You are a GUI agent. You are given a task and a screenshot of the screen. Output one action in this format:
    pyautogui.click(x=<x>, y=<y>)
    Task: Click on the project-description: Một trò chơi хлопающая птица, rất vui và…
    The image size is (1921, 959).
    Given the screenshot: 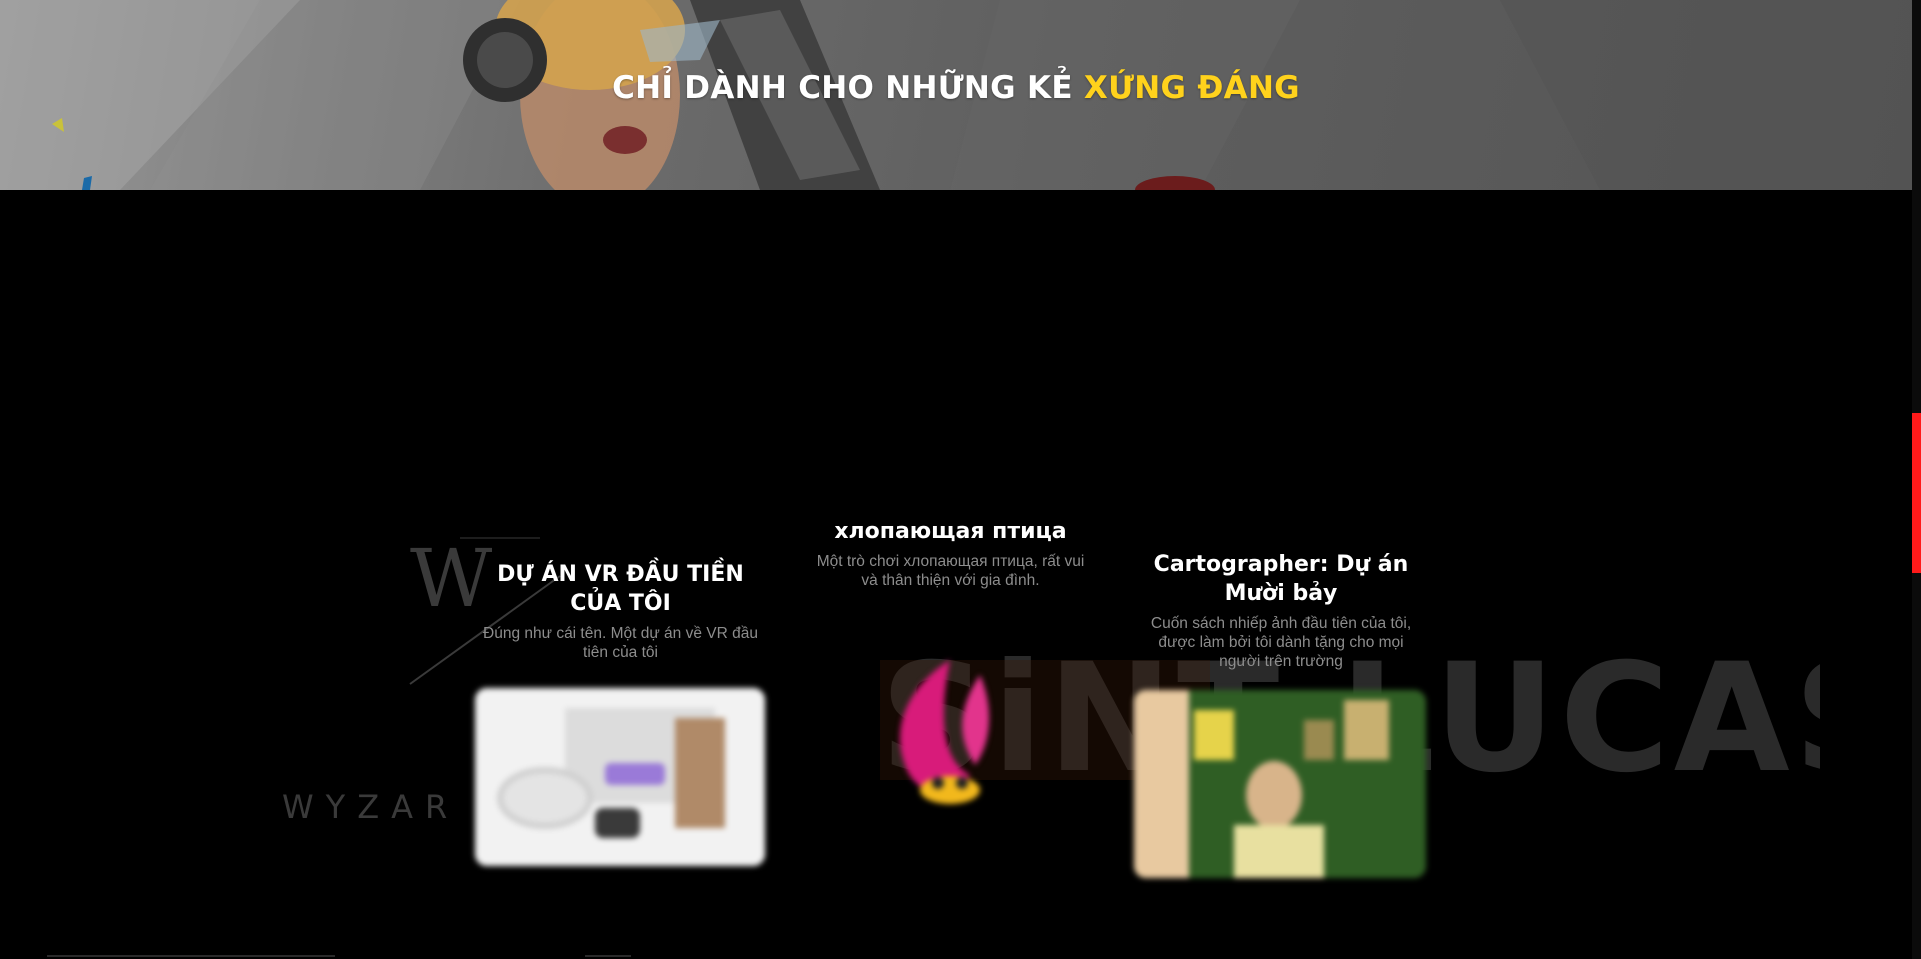 What is the action you would take?
    pyautogui.click(x=950, y=571)
    